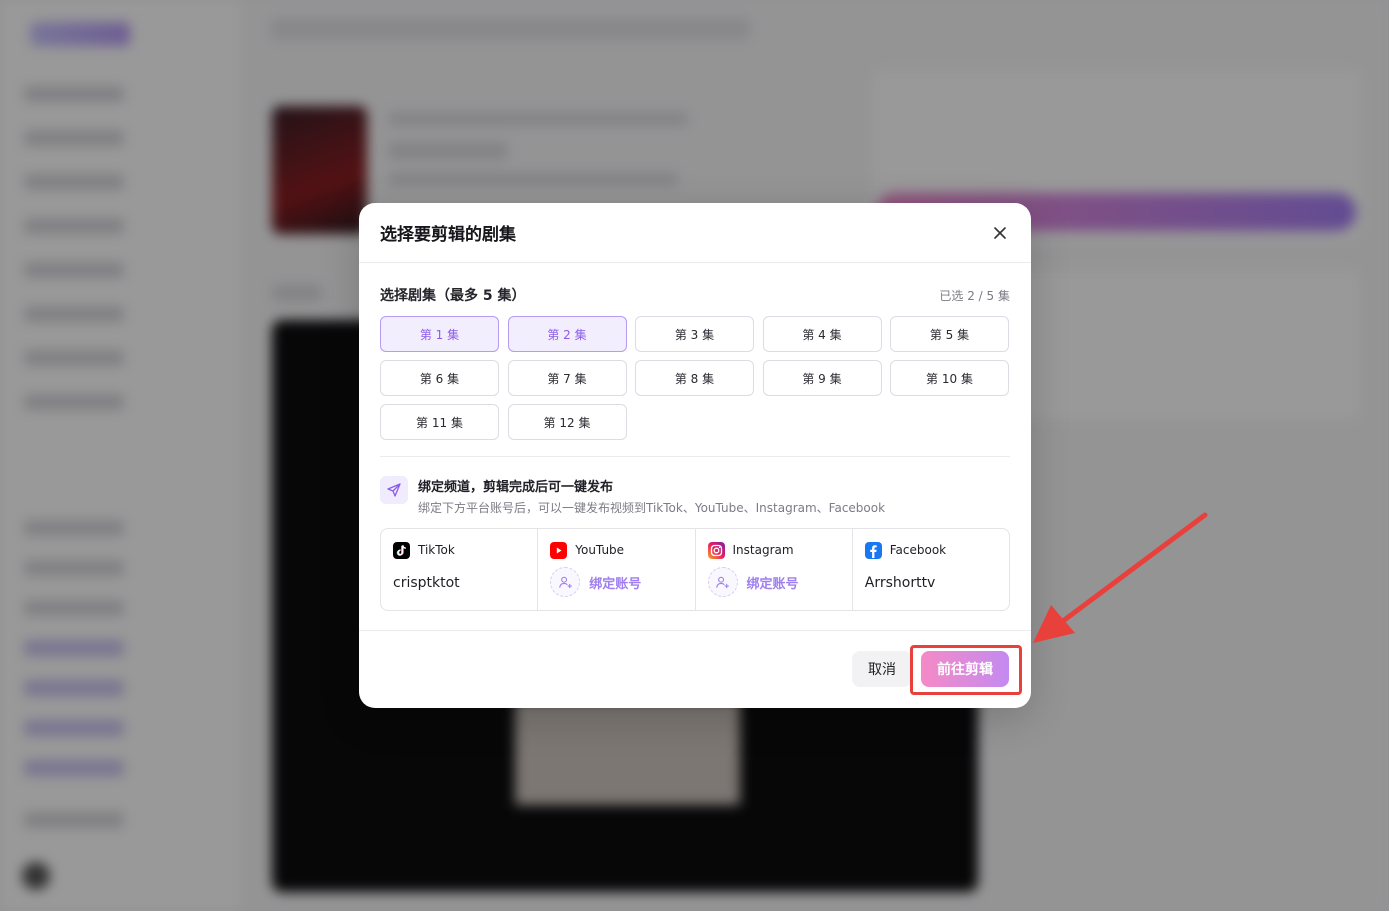  What do you see at coordinates (439, 334) in the screenshot?
I see `episode-button: 第 1 集` at bounding box center [439, 334].